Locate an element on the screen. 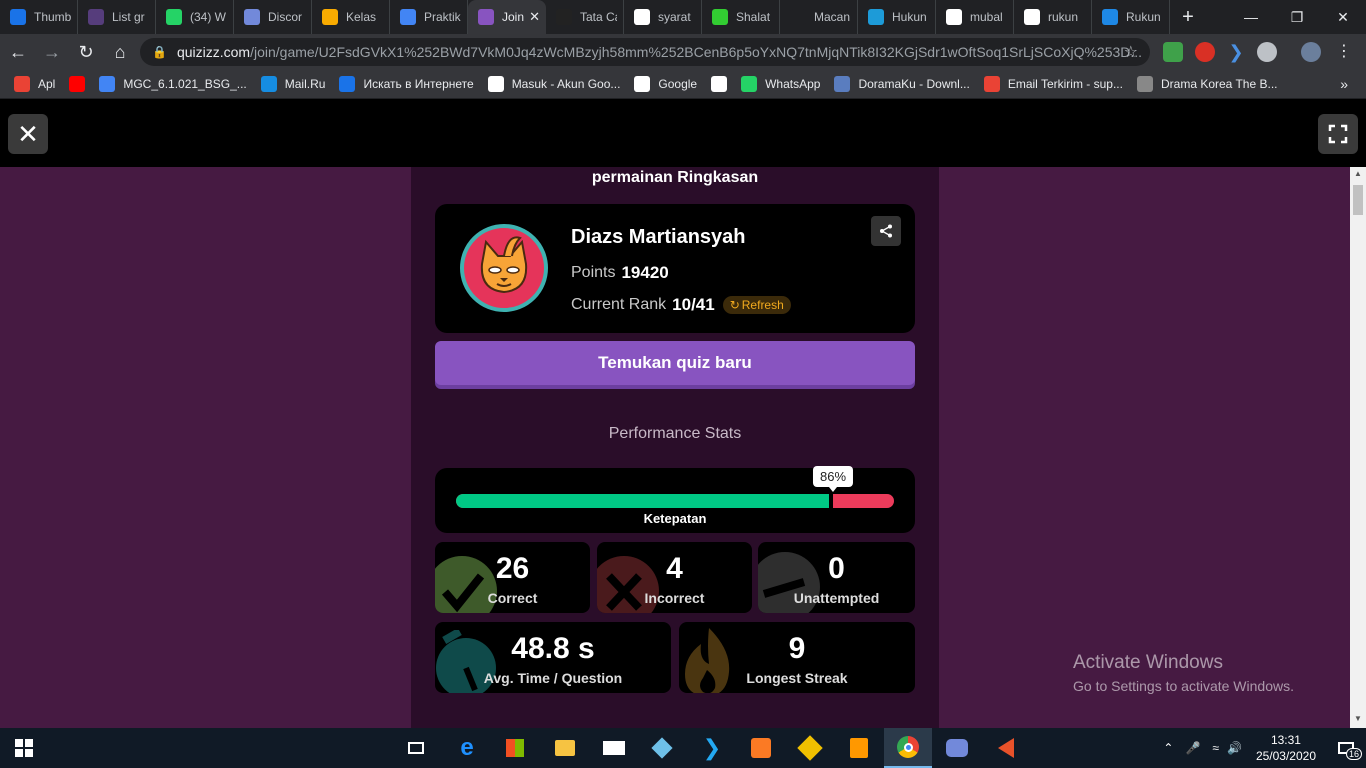 This screenshot has width=1366, height=768. browser-tab: Hukun is located at coordinates (897, 17).